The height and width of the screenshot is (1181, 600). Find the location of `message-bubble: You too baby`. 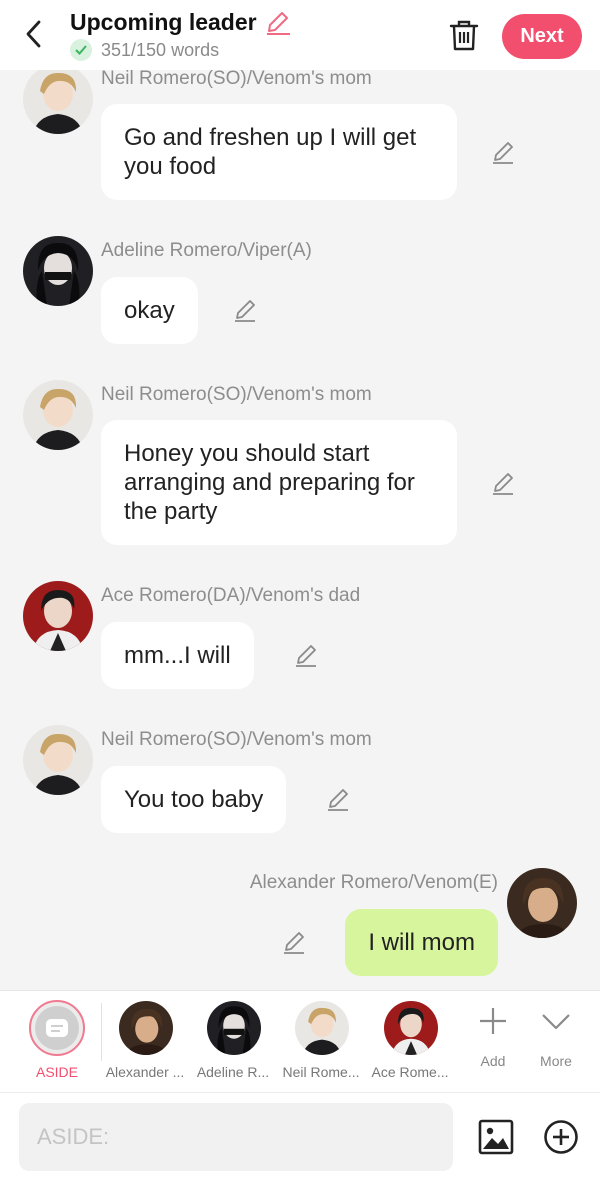

message-bubble: You too baby is located at coordinates (194, 799).